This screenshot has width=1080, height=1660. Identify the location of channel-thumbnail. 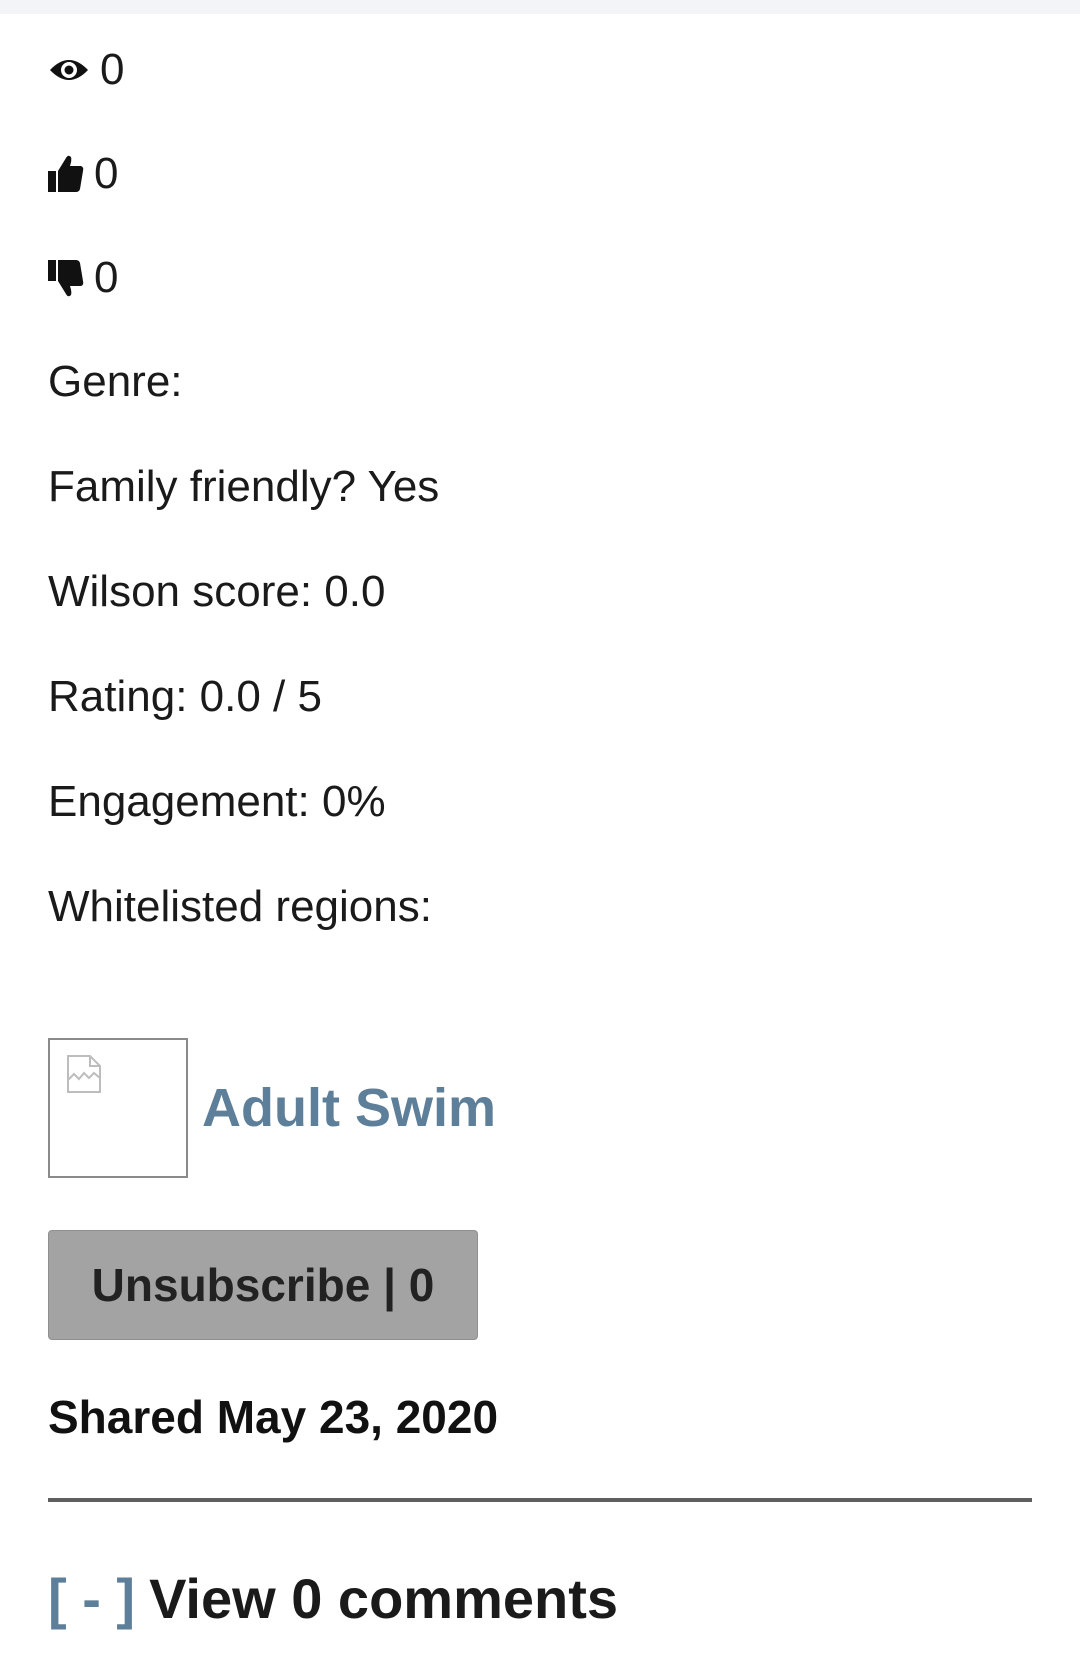
(118, 1108).